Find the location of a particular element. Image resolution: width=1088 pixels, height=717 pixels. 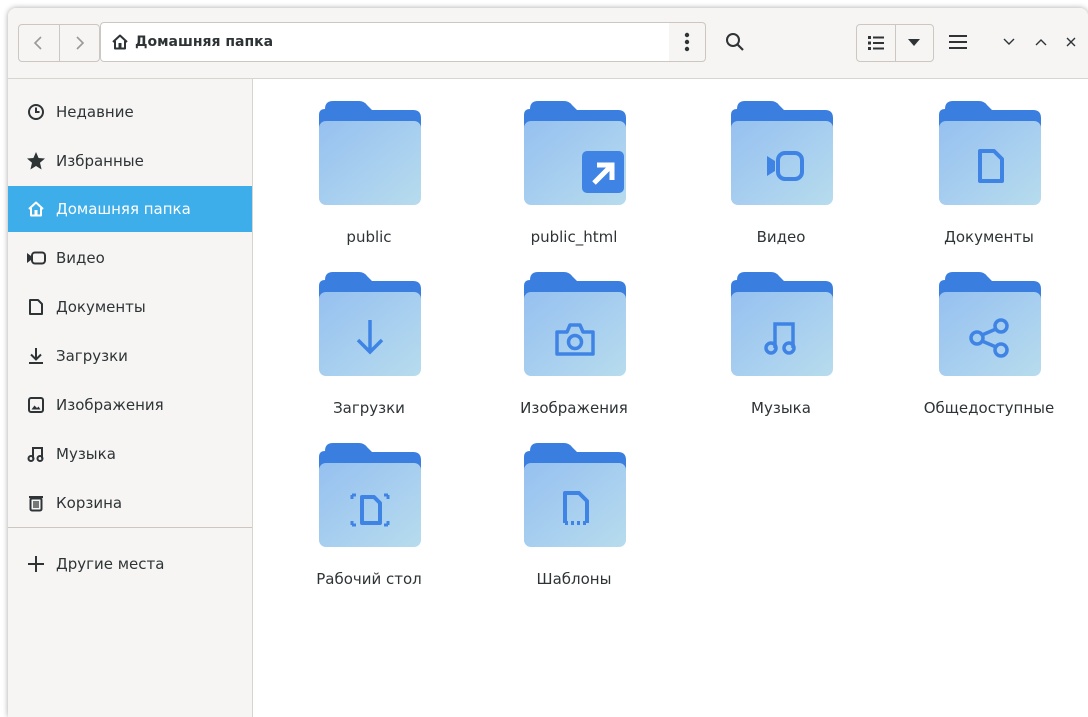

main-menu-button is located at coordinates (958, 42).